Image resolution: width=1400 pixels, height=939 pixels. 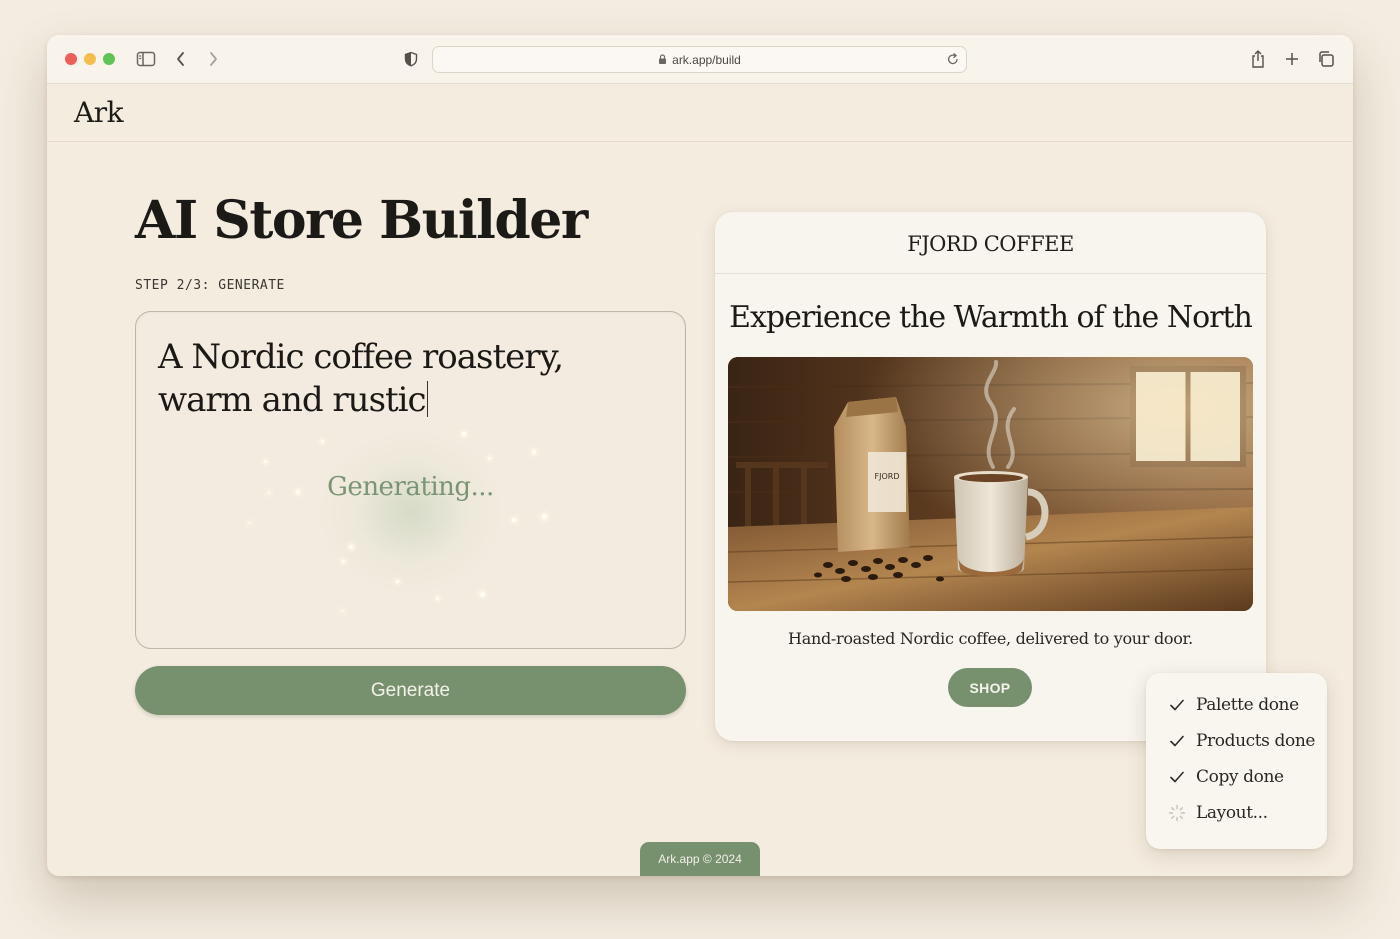 I want to click on progress-item-copy: Copy done, so click(x=1226, y=777).